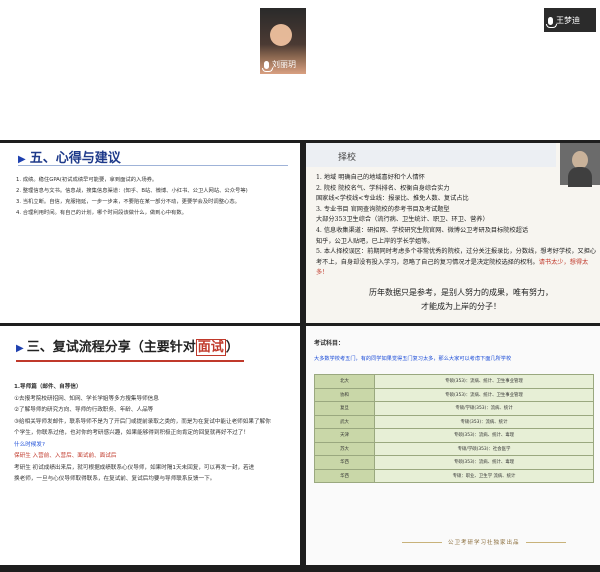  Describe the element at coordinates (484, 475) in the screenshot. I see `subjects-cell: 专硕：职业、卫生学 流病、统计` at that location.